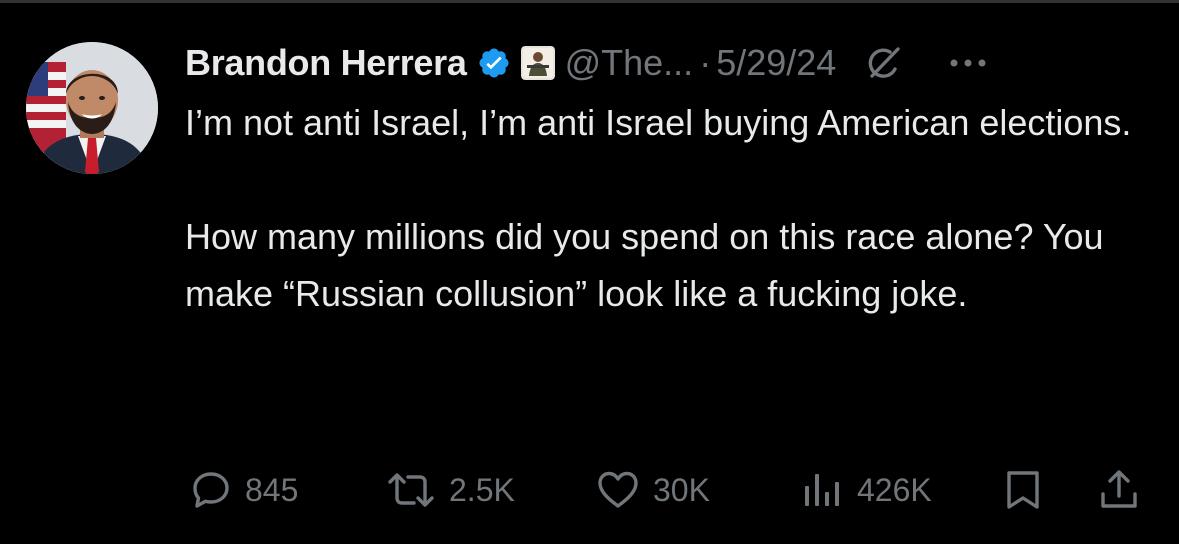  I want to click on repost-icon, so click(411, 490).